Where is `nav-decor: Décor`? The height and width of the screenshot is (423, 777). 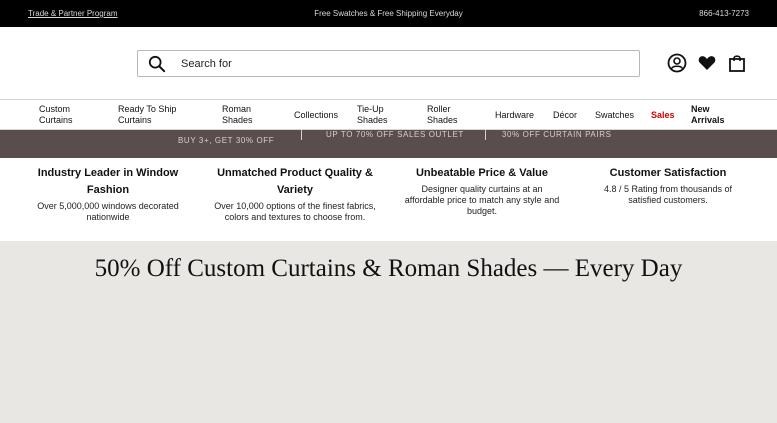
nav-decor: Décor is located at coordinates (565, 115).